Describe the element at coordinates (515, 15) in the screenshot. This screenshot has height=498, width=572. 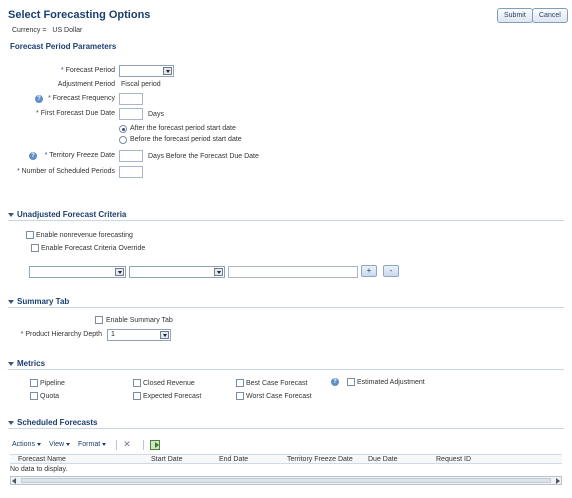
I see `submit-button: Submit` at that location.